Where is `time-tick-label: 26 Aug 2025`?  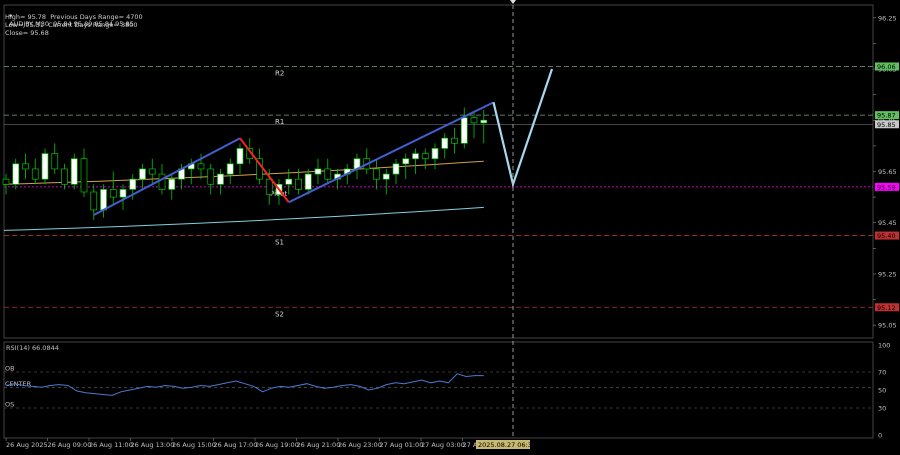 time-tick-label: 26 Aug 2025 is located at coordinates (27, 445).